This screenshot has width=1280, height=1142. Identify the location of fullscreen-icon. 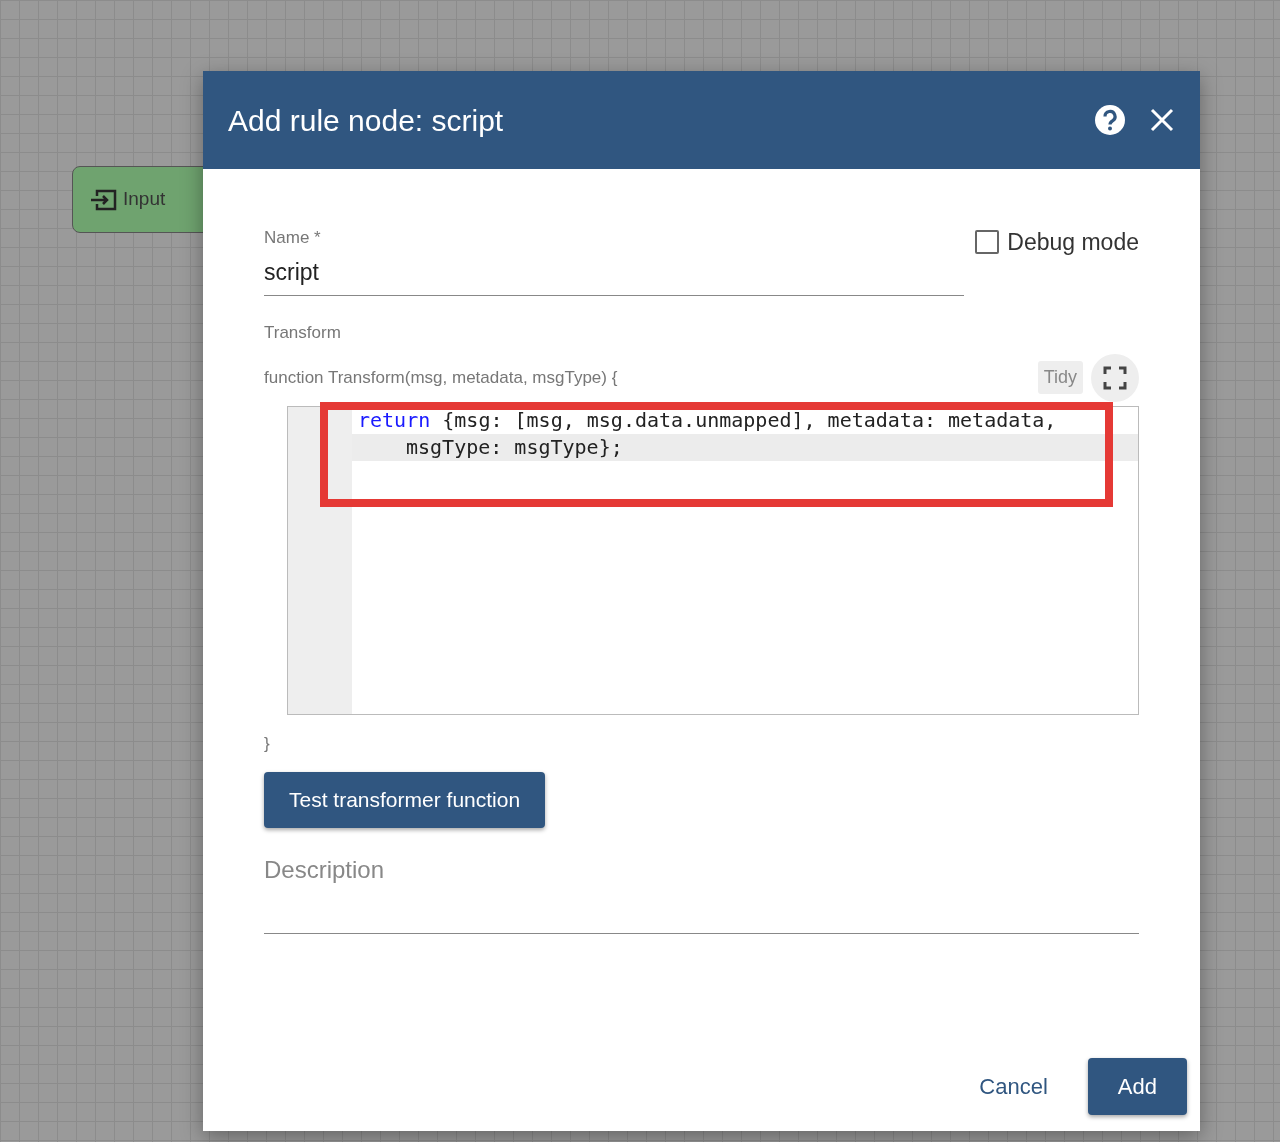
(1115, 377).